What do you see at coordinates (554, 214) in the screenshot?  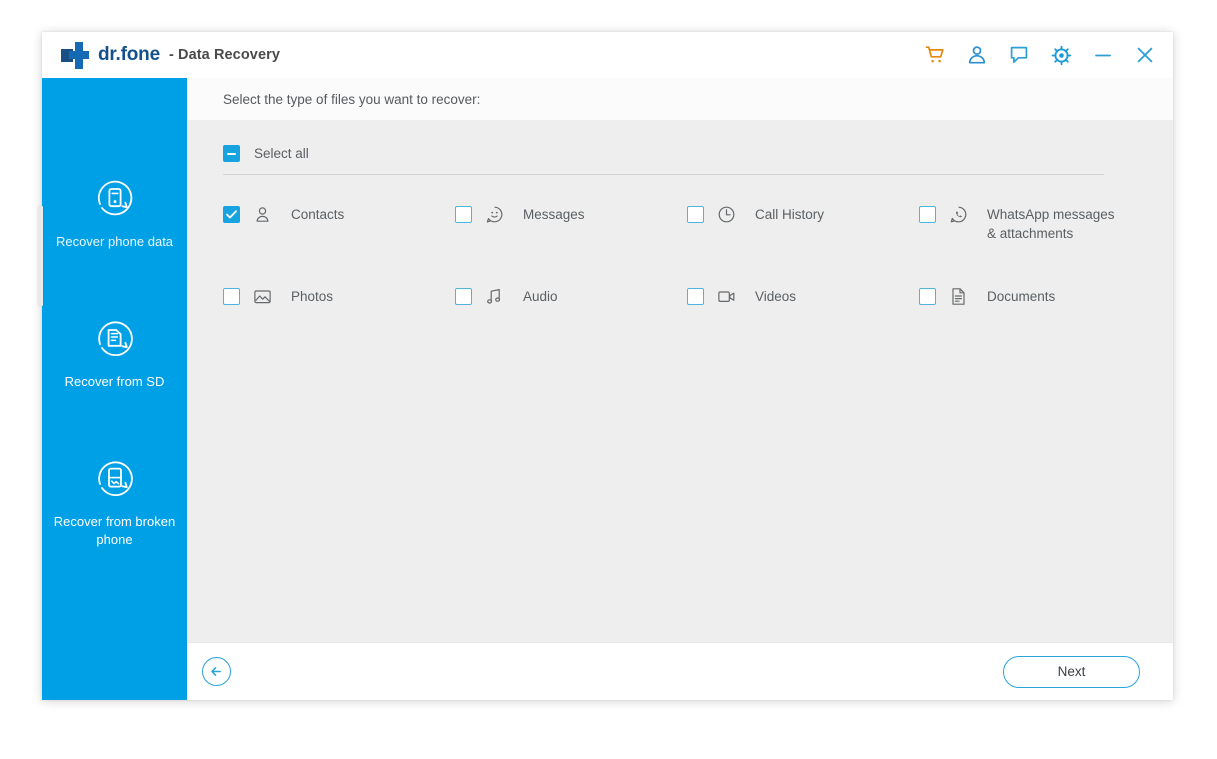 I see `file-type-label: Messages` at bounding box center [554, 214].